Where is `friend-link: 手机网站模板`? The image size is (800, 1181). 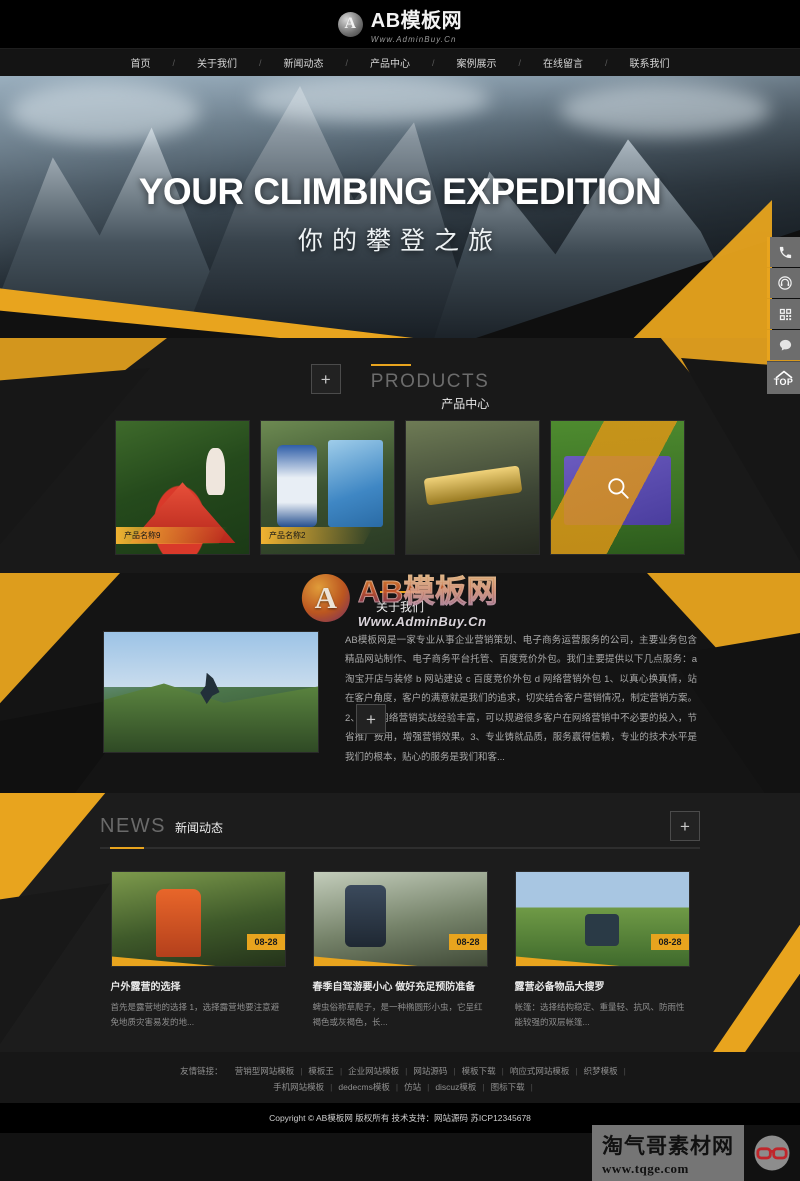 friend-link: 手机网站模板 is located at coordinates (298, 1087).